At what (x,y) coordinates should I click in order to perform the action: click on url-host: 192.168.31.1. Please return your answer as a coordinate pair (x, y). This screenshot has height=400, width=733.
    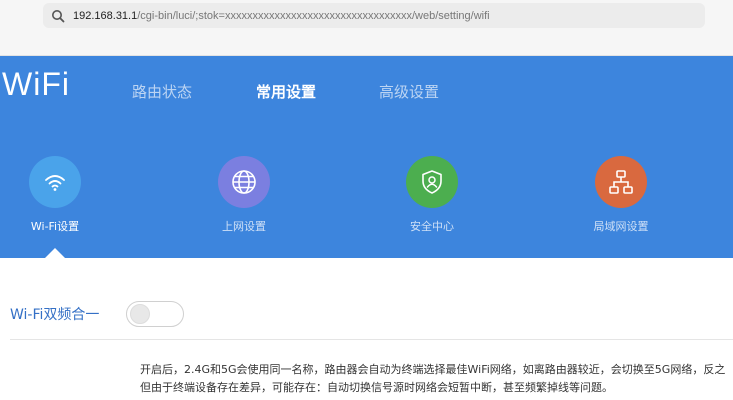
    Looking at the image, I should click on (105, 15).